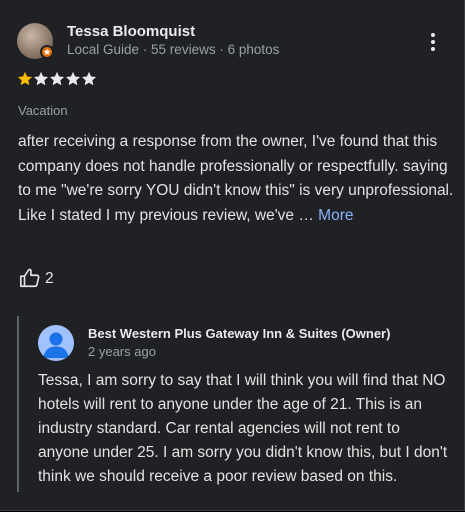  I want to click on default-person-icon, so click(56, 343).